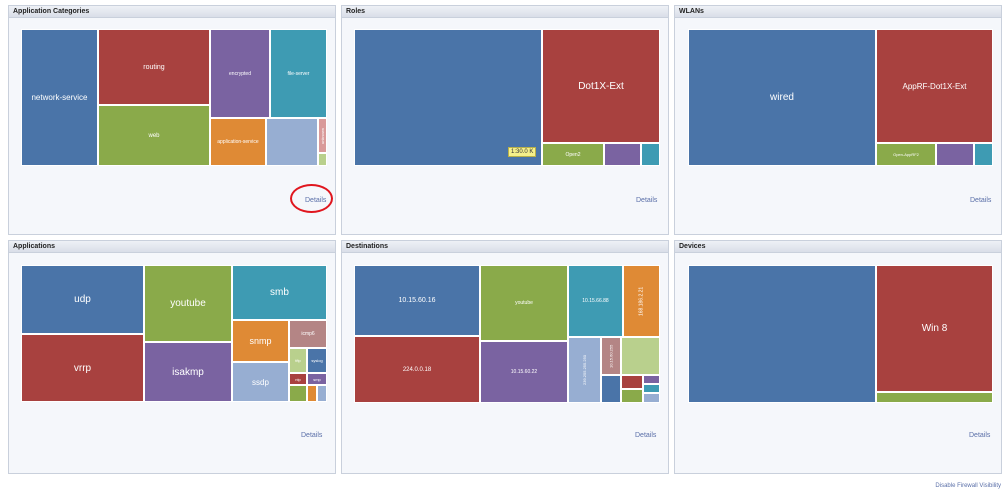 Image resolution: width=1007 pixels, height=492 pixels. Describe the element at coordinates (573, 154) in the screenshot. I see `treemap-cell: Open2` at that location.